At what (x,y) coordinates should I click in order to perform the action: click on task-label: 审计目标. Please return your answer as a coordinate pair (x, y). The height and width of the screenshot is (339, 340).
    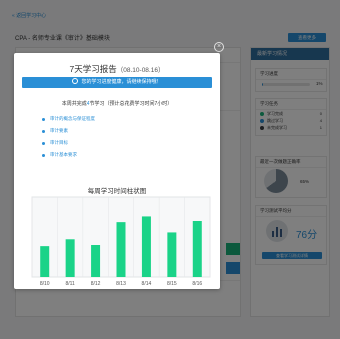
    Looking at the image, I should click on (59, 142).